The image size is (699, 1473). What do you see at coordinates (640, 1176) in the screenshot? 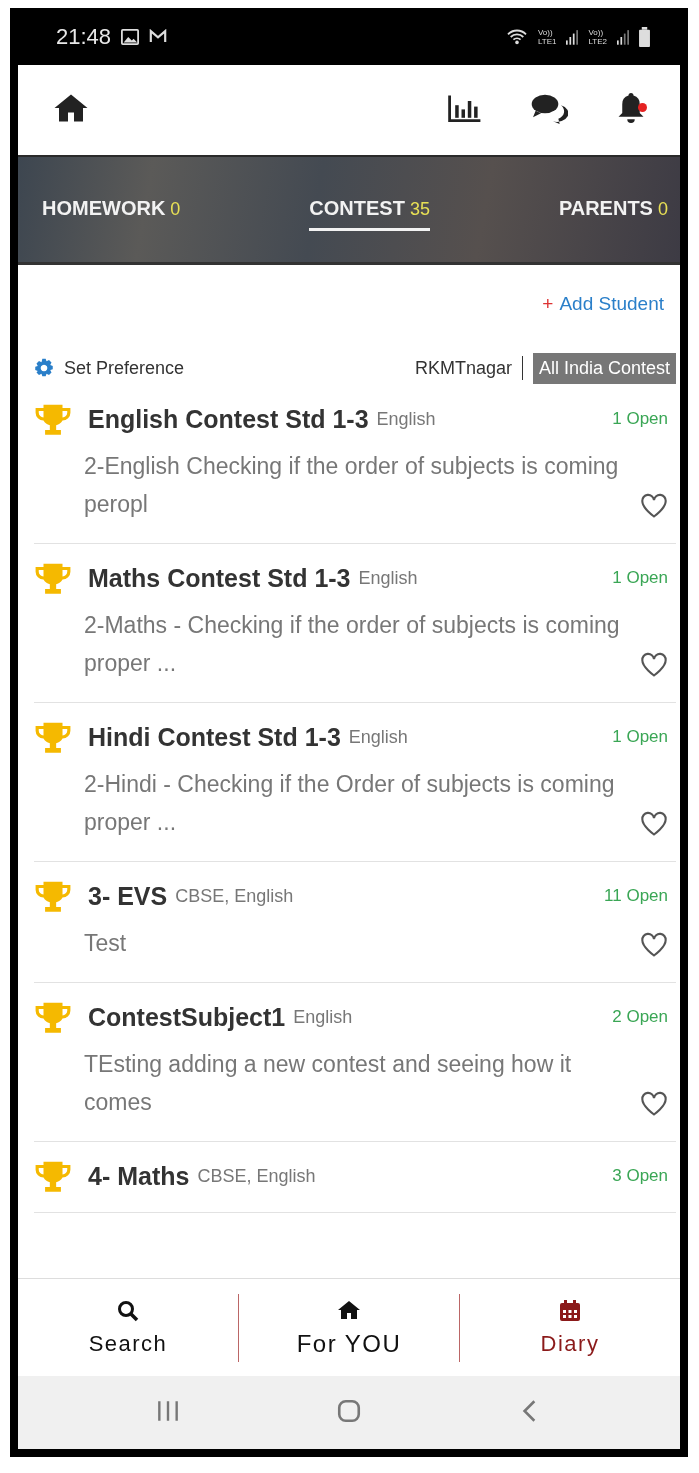
I see `open-count: 3 Open` at bounding box center [640, 1176].